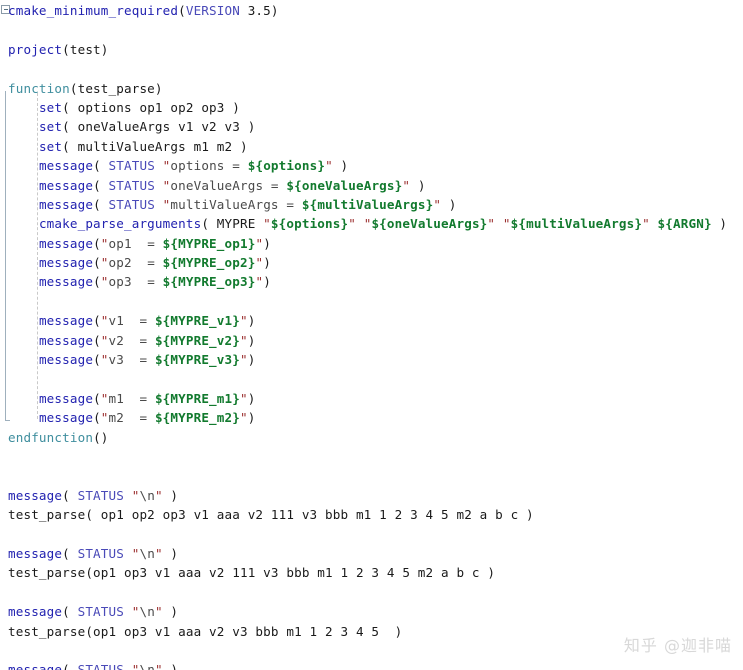  What do you see at coordinates (371, 320) in the screenshot?
I see `code-line: message("v1 = ${MYPRE_v1}")` at bounding box center [371, 320].